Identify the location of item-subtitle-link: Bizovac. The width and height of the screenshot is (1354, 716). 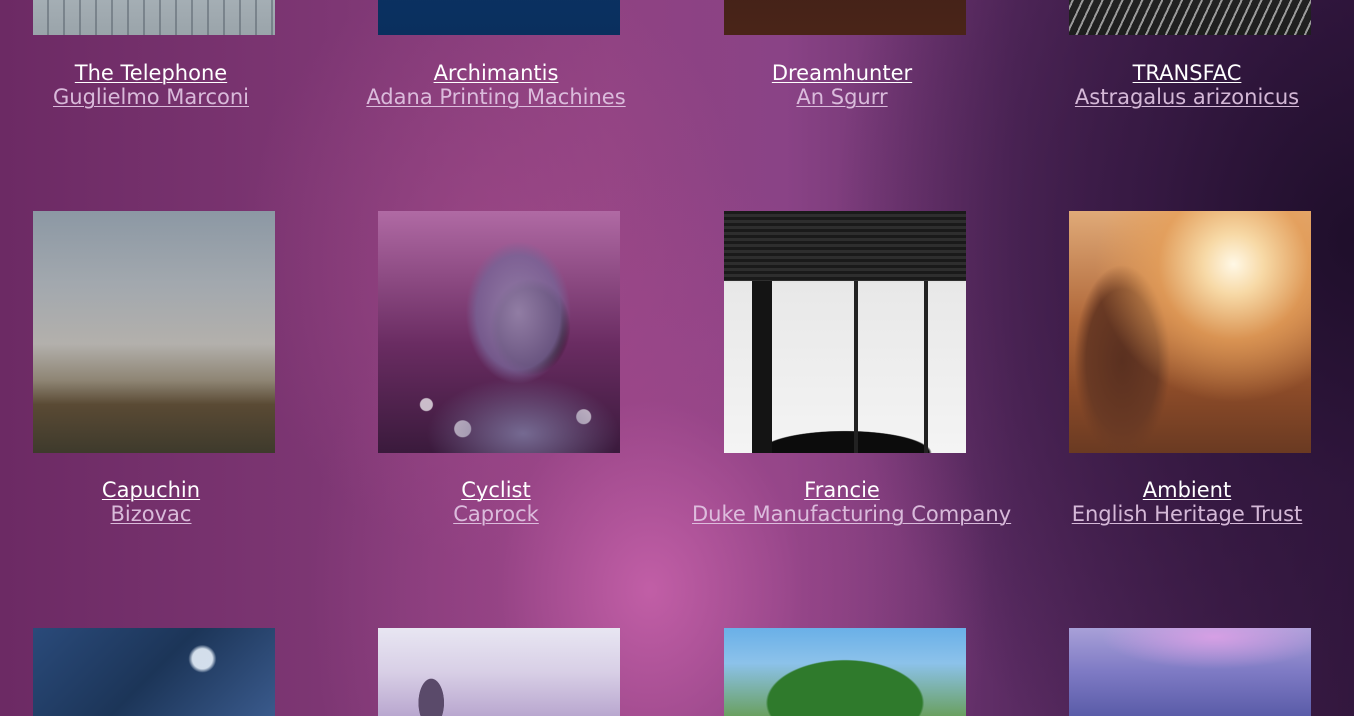
(151, 514).